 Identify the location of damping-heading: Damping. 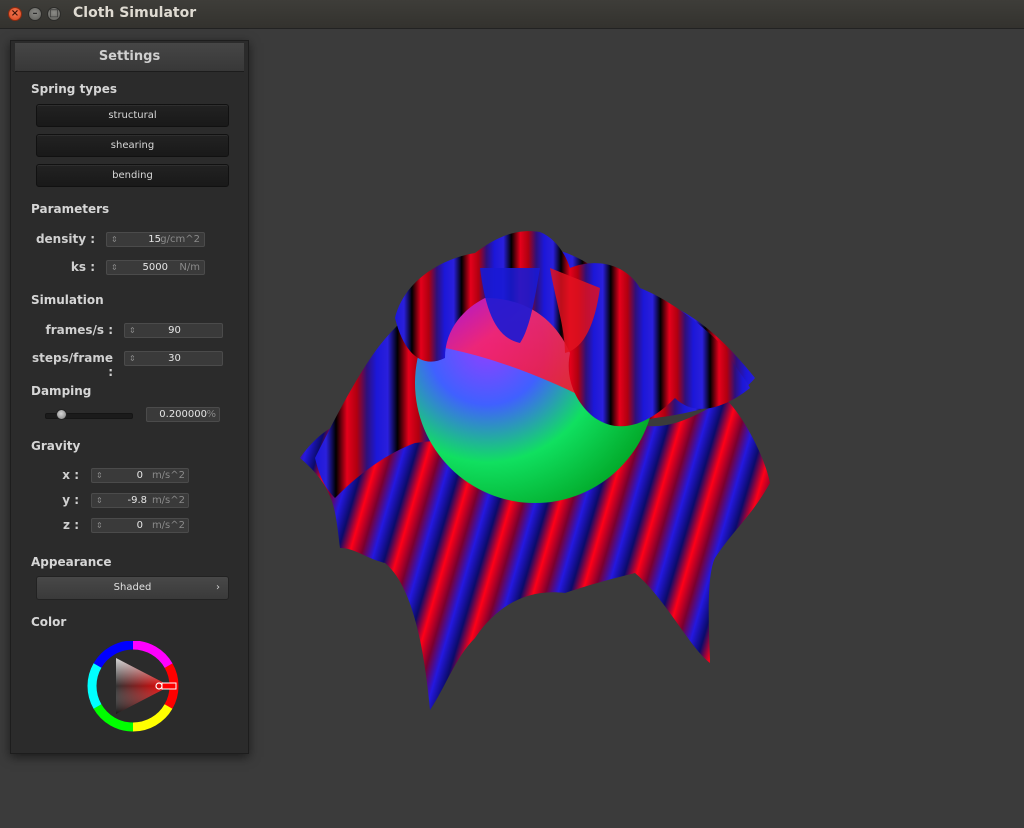
(61, 391).